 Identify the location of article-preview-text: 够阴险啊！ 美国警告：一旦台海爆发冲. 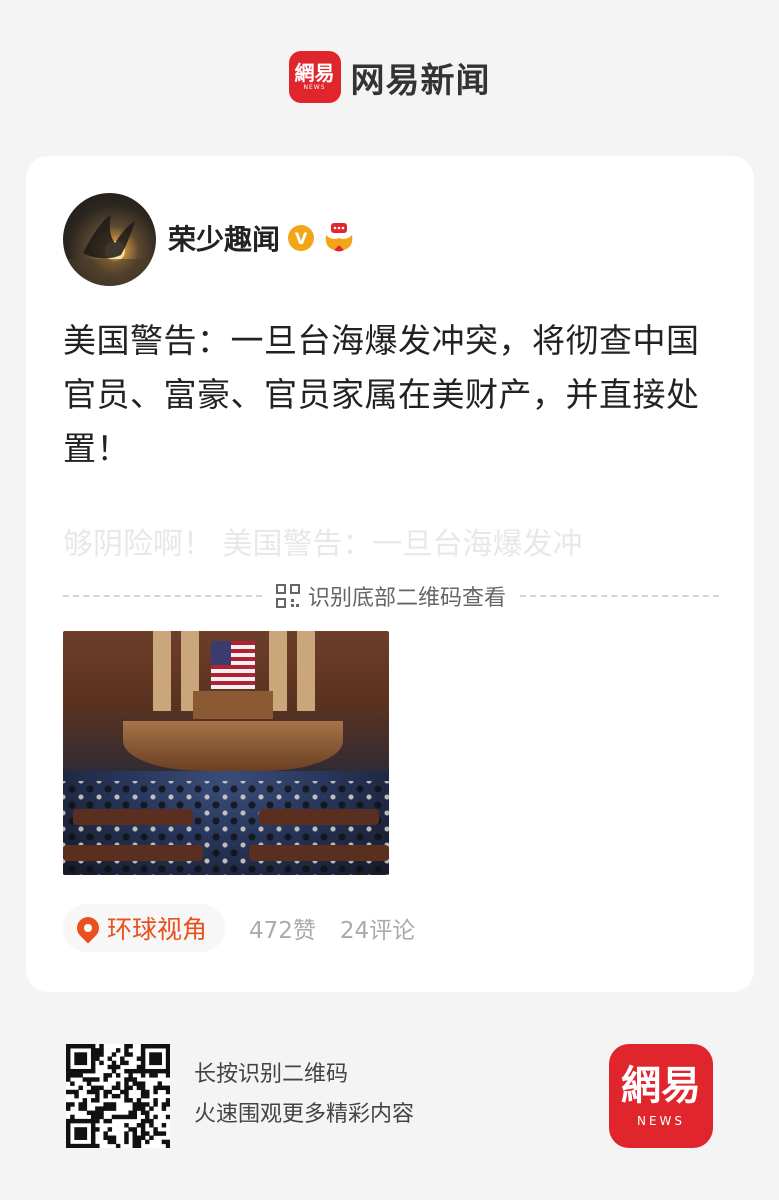
(323, 544).